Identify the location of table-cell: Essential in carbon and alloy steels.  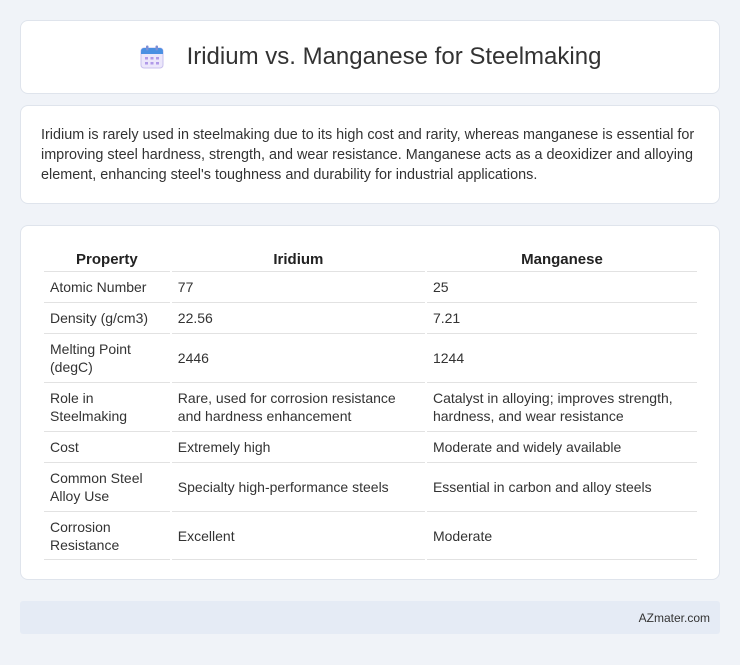
(561, 486).